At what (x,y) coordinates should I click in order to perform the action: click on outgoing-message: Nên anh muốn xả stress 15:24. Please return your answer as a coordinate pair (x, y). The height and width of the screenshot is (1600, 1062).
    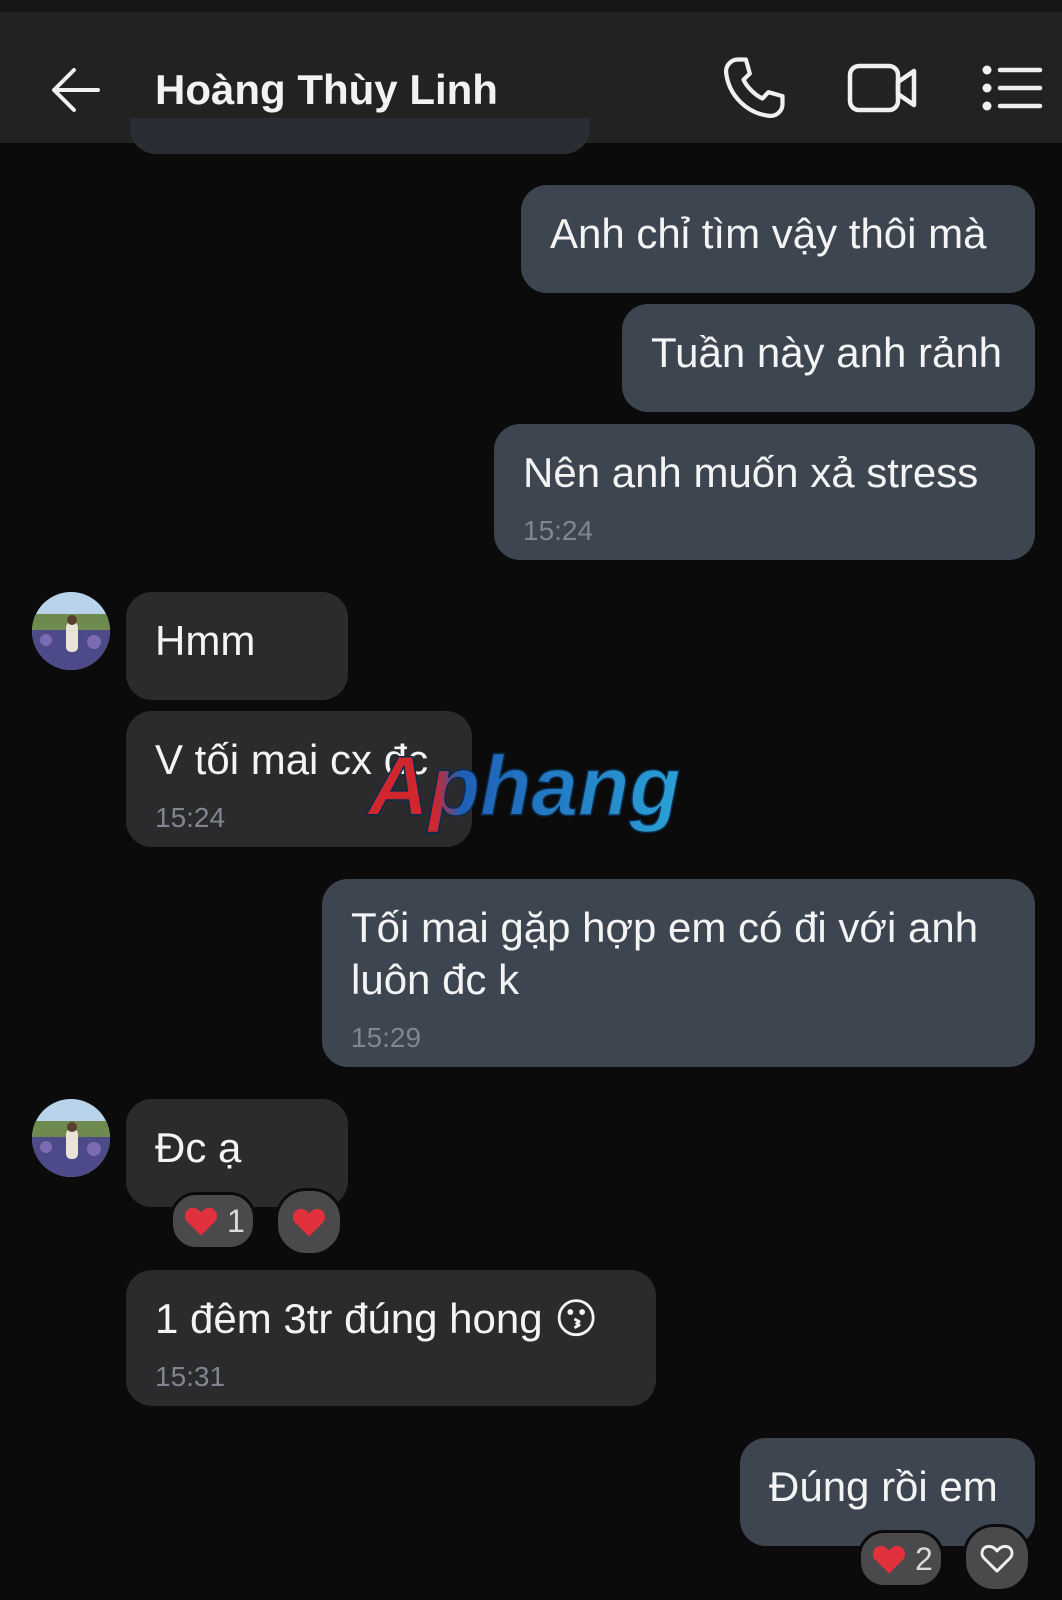
    Looking at the image, I should click on (764, 492).